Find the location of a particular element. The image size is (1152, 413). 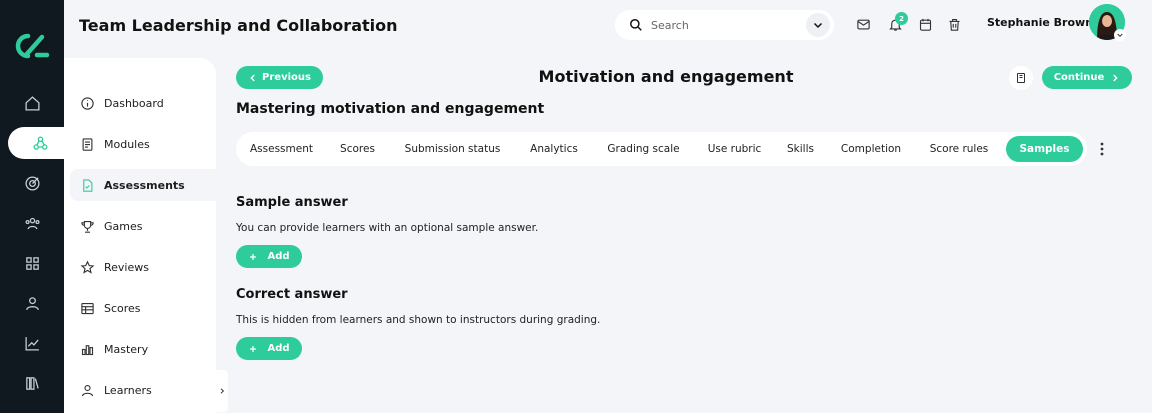

sidebar-collapse-button is located at coordinates (222, 391).